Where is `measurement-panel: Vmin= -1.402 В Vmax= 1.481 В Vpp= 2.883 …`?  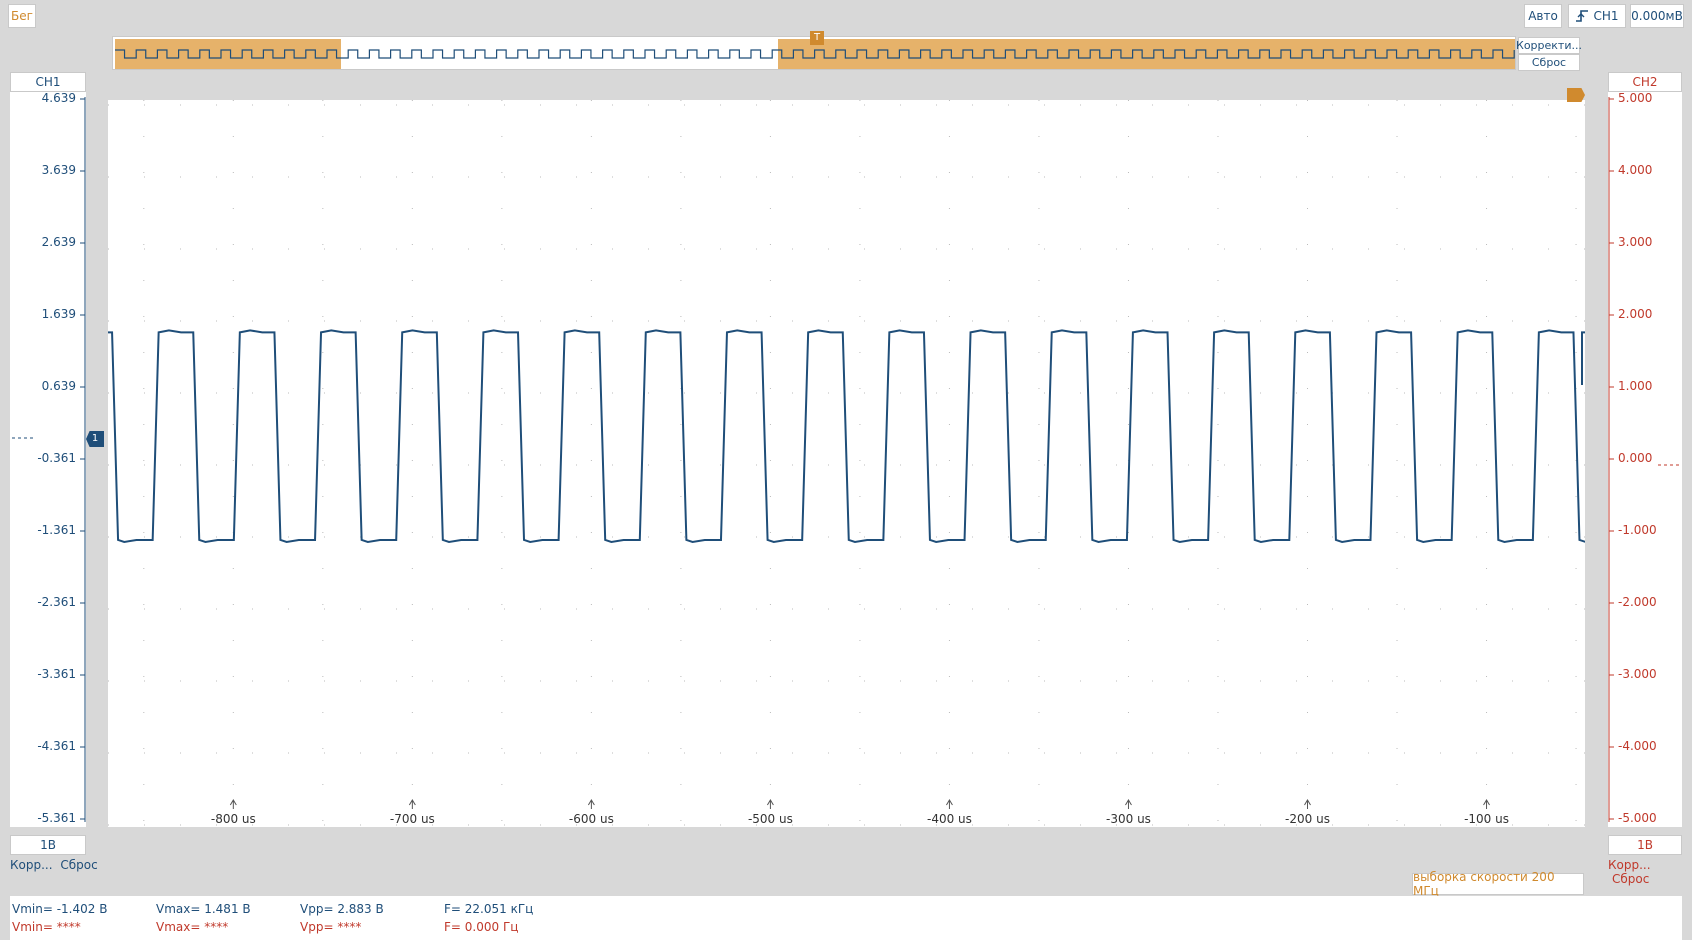
measurement-panel: Vmin= -1.402 В Vmax= 1.481 В Vpp= 2.883 … is located at coordinates (846, 918).